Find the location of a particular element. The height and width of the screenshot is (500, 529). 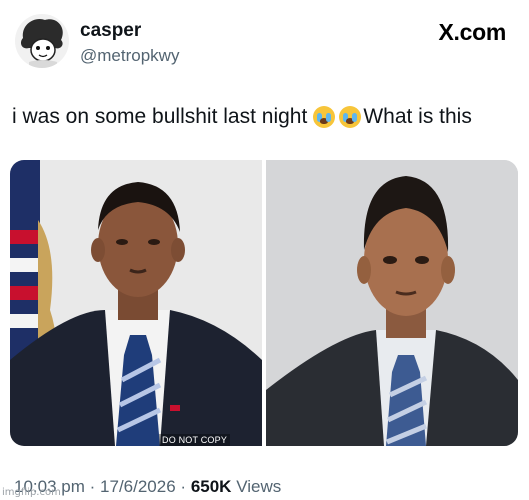

tweet-date: 17/6/2026 is located at coordinates (138, 486).